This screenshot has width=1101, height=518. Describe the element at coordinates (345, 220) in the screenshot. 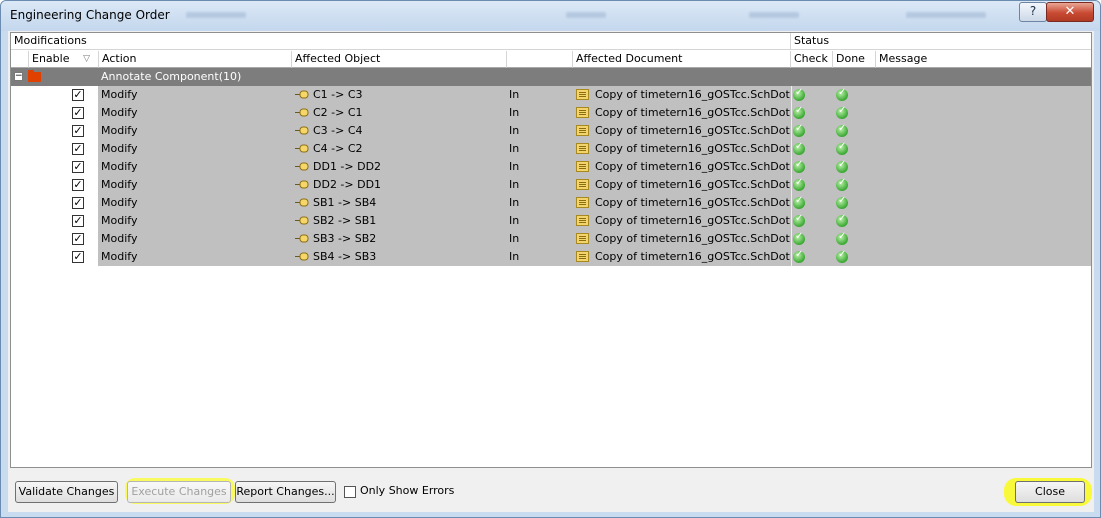

I see `affected-object-cell: SB2 -> SB1` at that location.